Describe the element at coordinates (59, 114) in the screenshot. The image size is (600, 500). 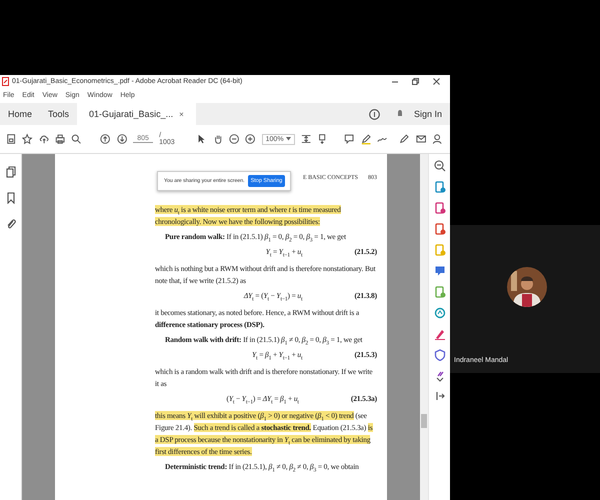
I see `tab: Tools` at that location.